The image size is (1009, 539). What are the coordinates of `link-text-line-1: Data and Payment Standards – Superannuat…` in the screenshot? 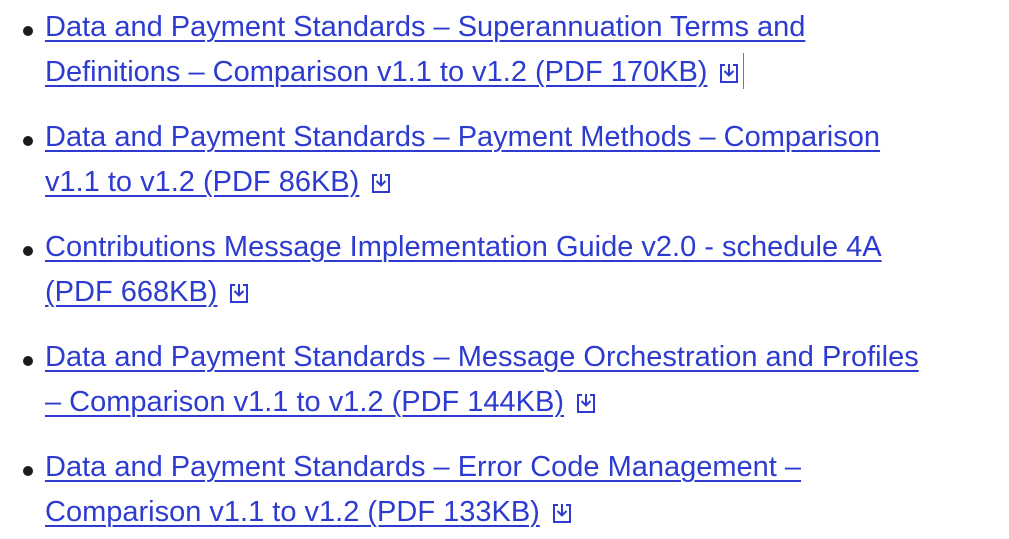 It's located at (425, 27).